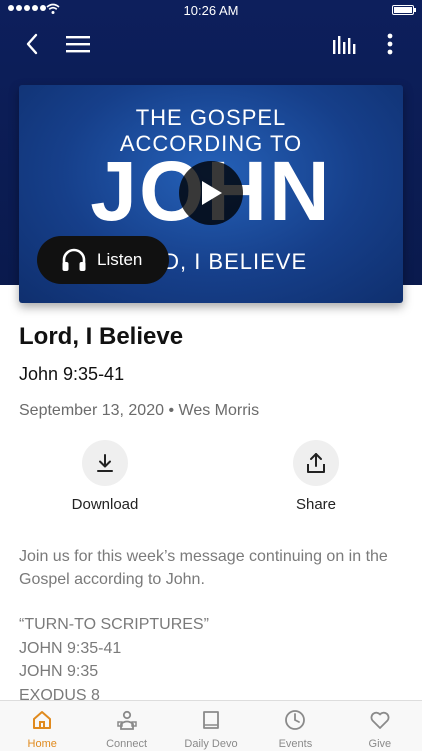 The image size is (422, 751). What do you see at coordinates (42, 720) in the screenshot?
I see `home-icon` at bounding box center [42, 720].